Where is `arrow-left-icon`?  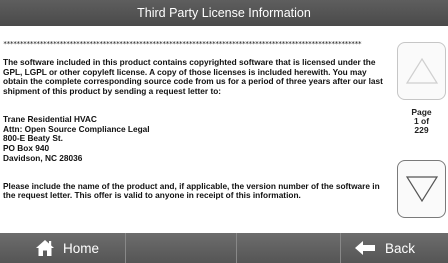
arrow-left-icon is located at coordinates (365, 248).